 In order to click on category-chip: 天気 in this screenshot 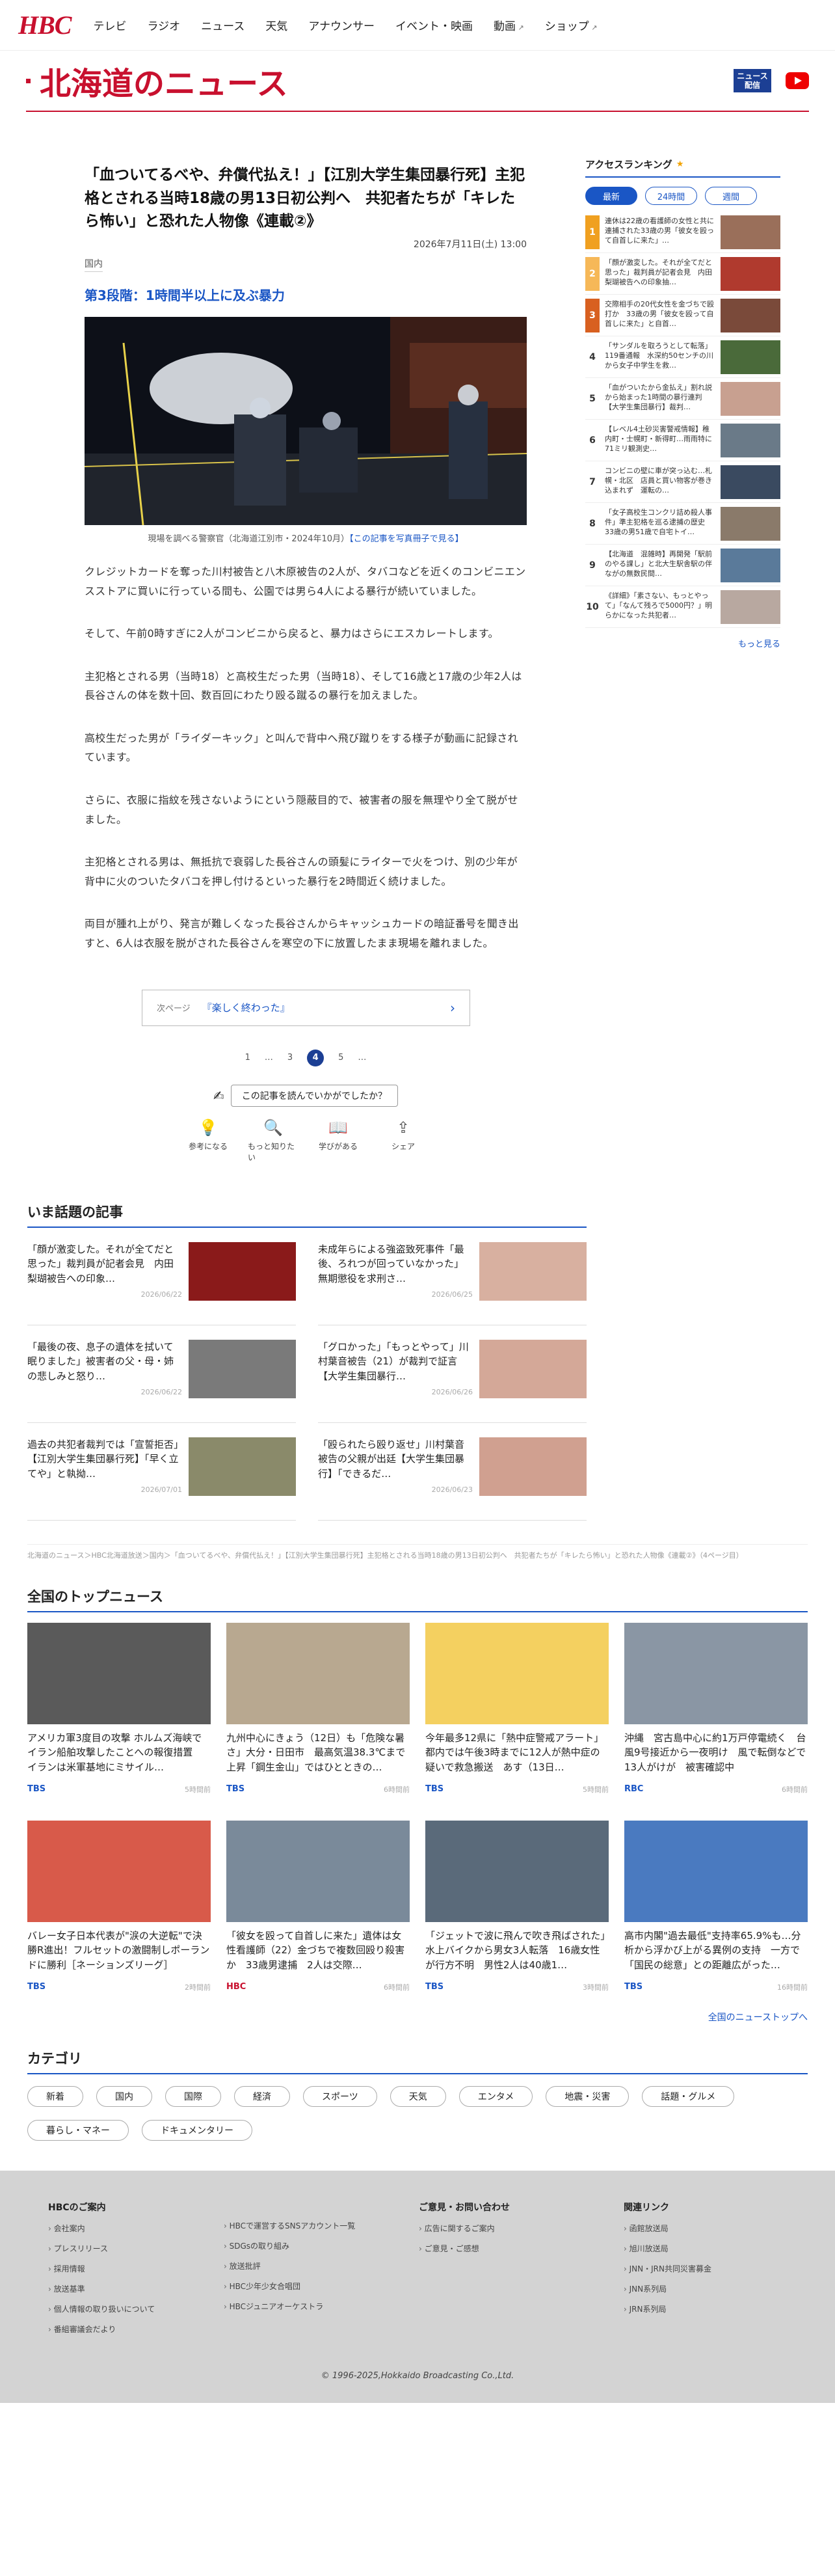, I will do `click(418, 2096)`.